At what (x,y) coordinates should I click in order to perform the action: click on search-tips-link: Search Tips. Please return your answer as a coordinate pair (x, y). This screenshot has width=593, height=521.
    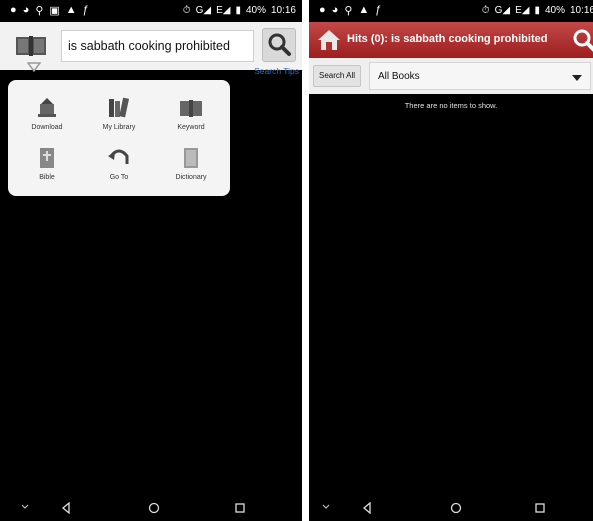
    Looking at the image, I should click on (276, 71).